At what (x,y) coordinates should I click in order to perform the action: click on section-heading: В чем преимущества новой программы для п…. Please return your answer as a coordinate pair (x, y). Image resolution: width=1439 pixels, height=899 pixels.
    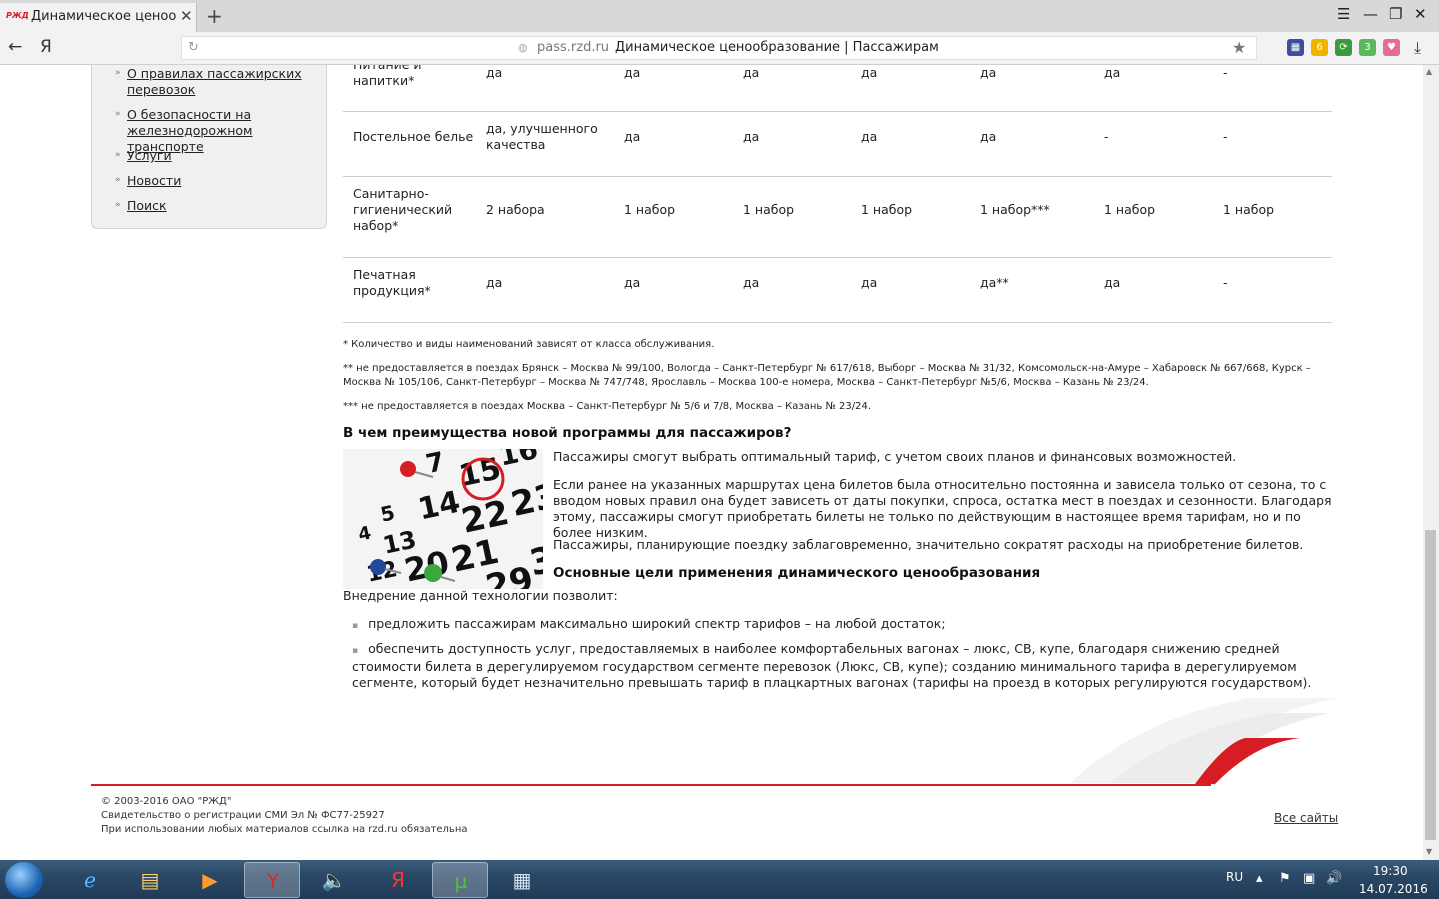
    Looking at the image, I should click on (567, 433).